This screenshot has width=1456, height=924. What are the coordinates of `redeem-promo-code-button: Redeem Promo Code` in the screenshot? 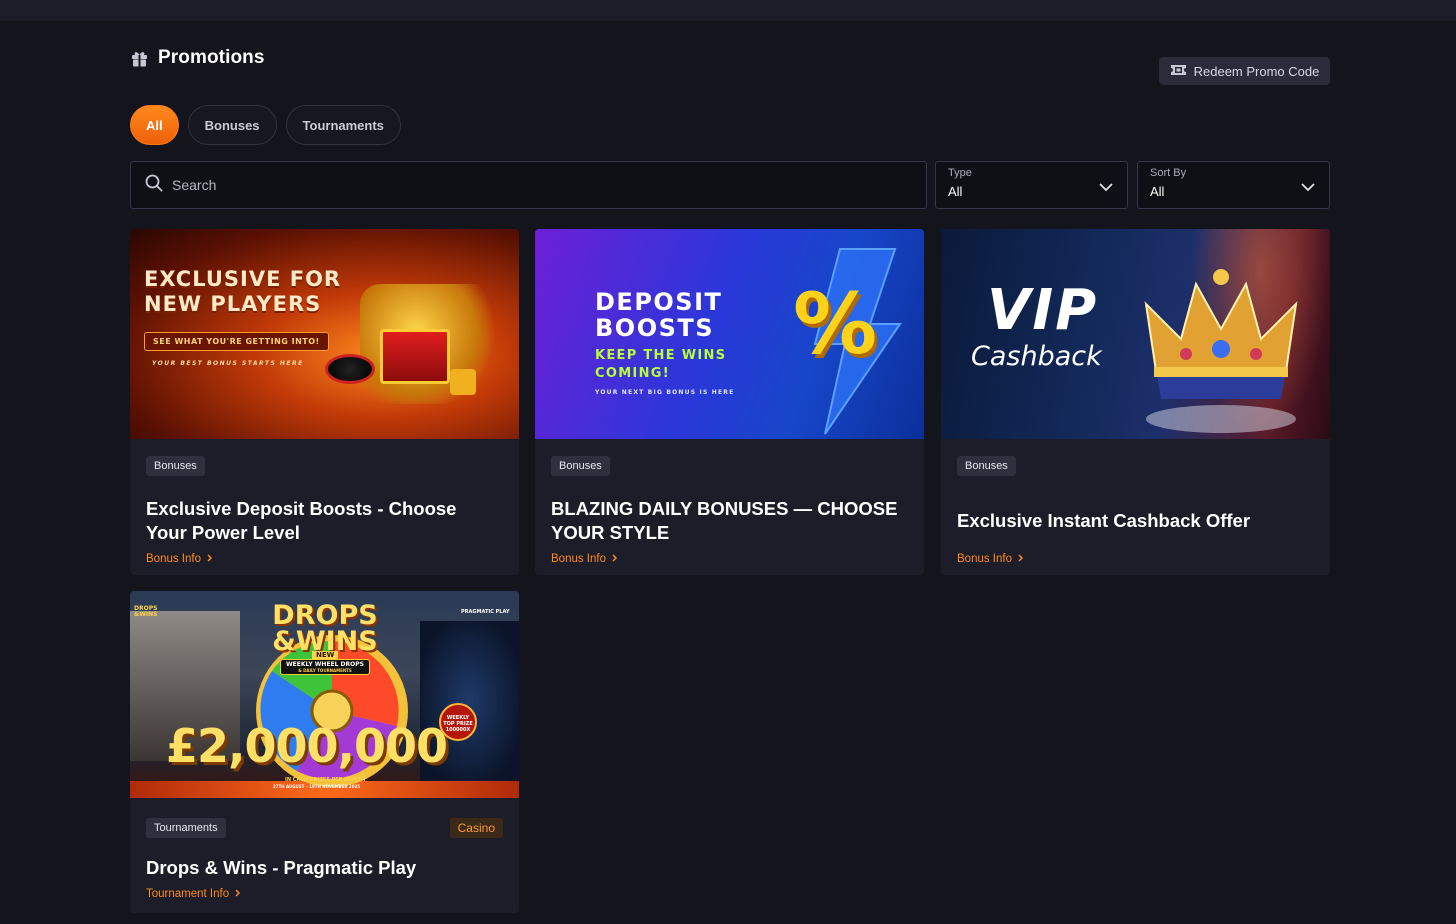 It's located at (1244, 71).